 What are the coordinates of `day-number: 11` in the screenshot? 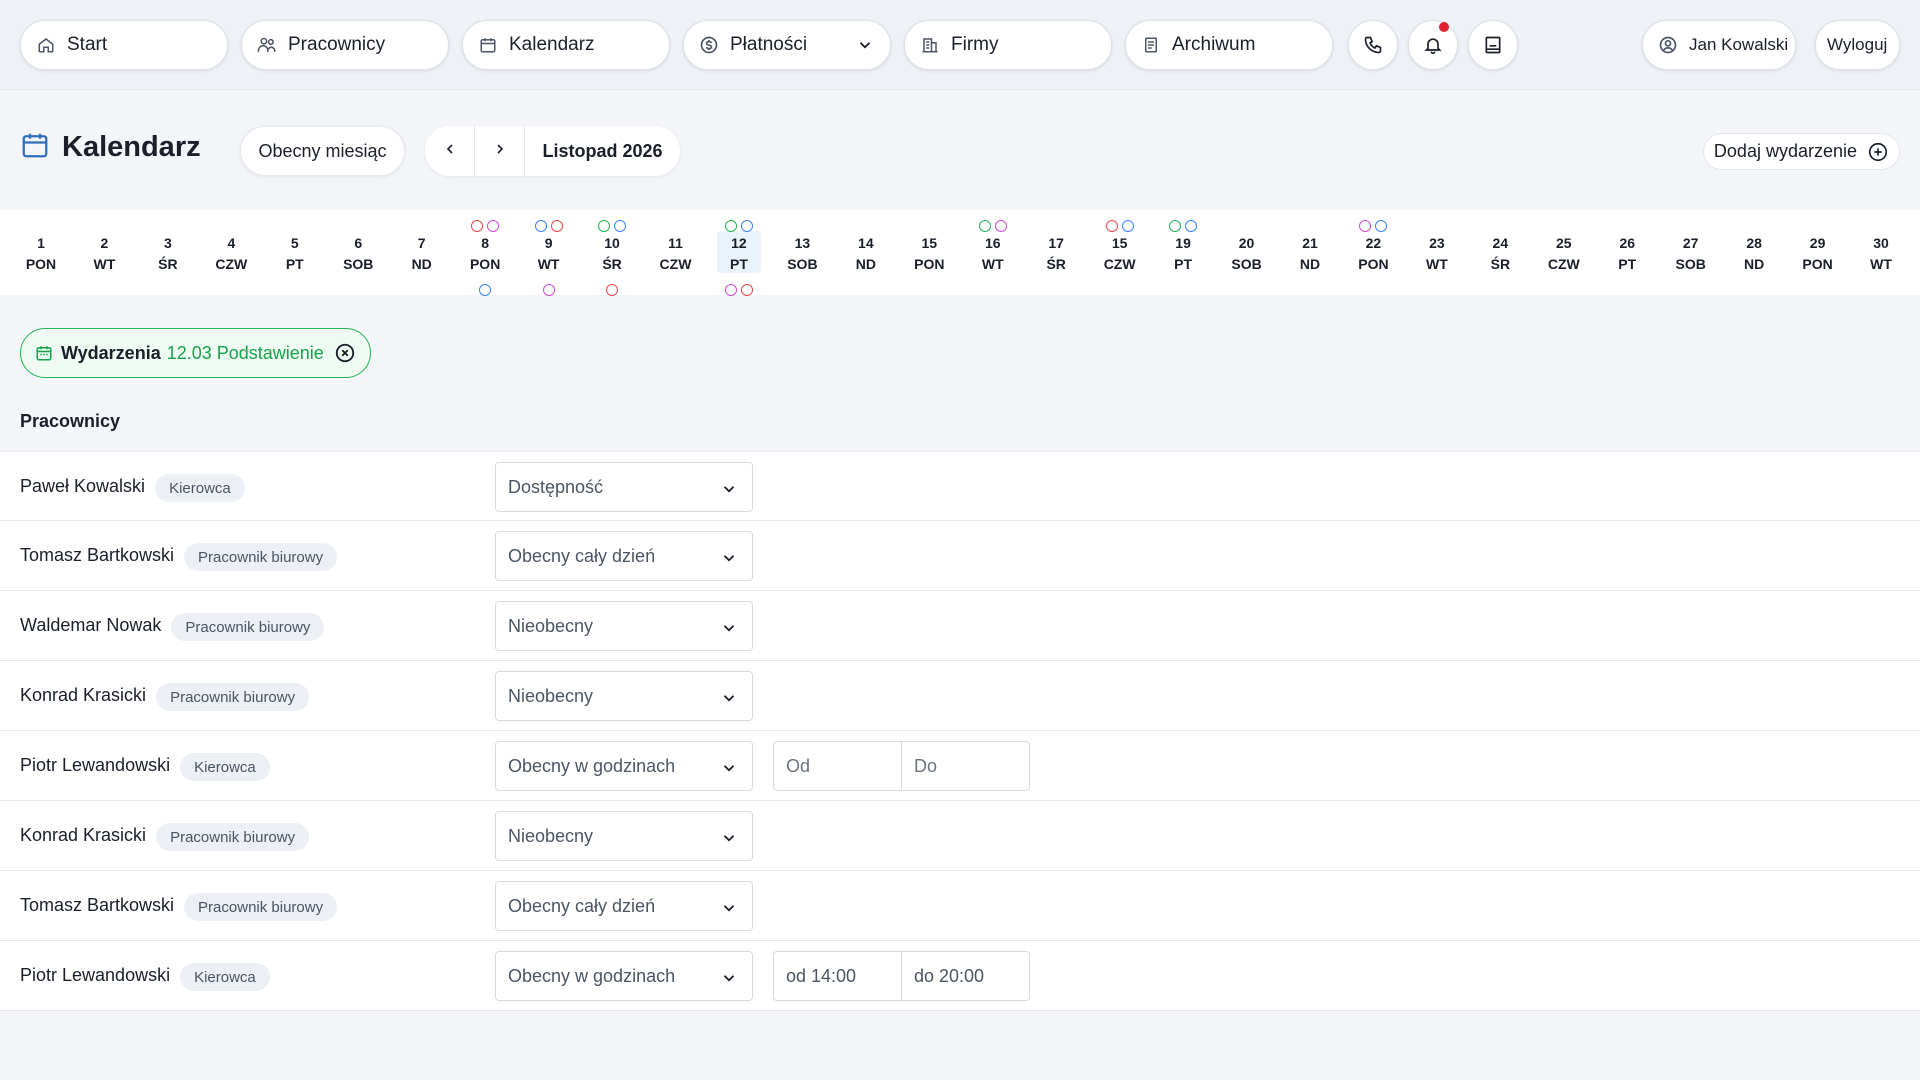 It's located at (675, 243).